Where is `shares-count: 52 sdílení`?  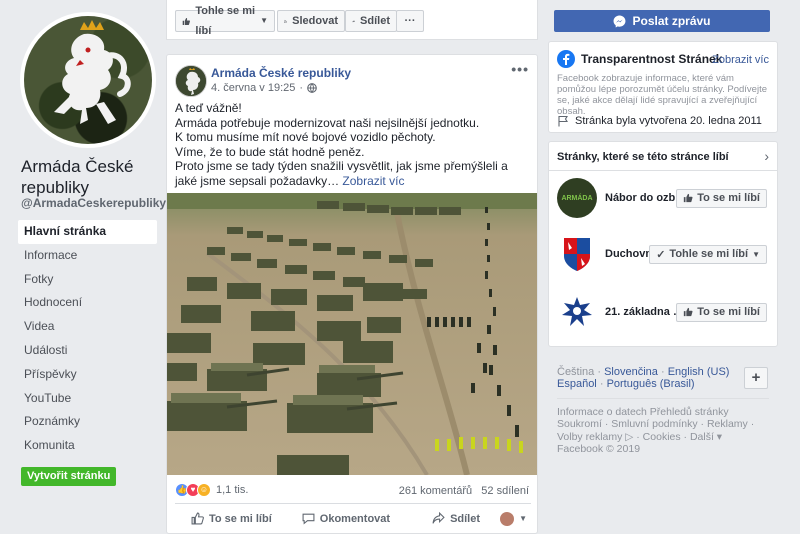 shares-count: 52 sdílení is located at coordinates (505, 491).